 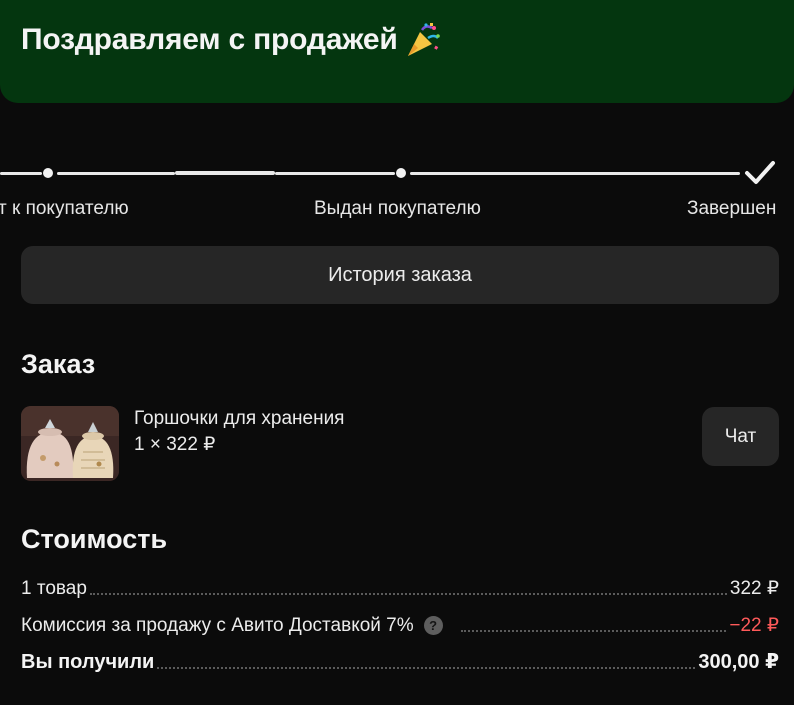 I want to click on cost-row-label: 1 товар, so click(x=54, y=588).